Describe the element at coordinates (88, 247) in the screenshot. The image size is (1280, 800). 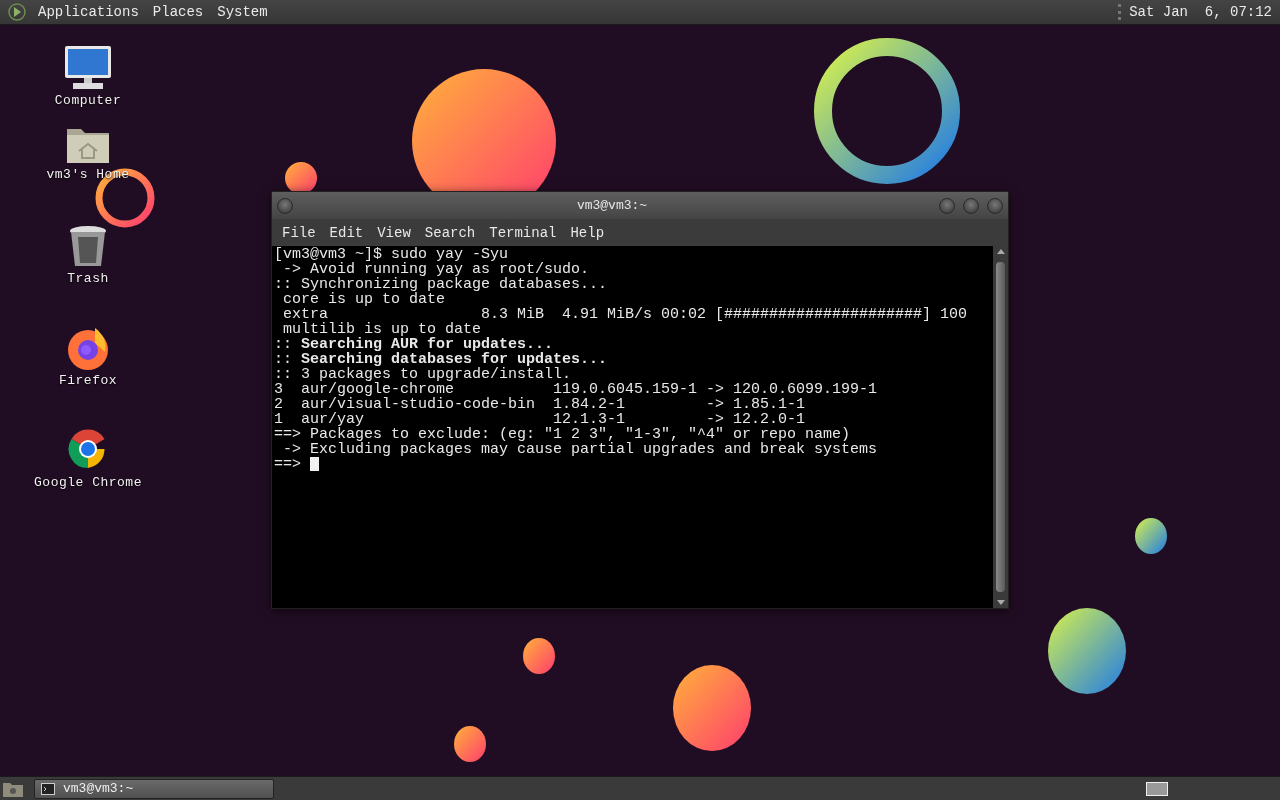
I see `trash-can-icon` at that location.